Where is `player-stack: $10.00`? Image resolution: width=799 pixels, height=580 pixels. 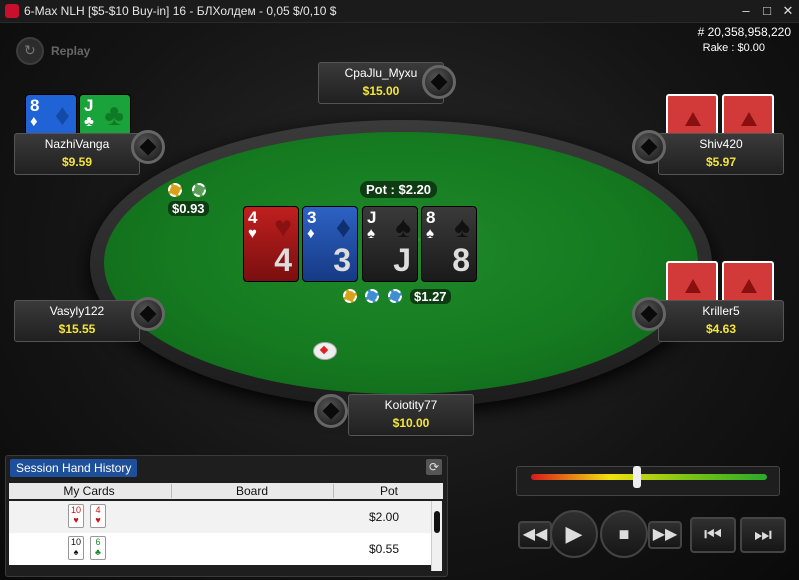
player-stack: $10.00 is located at coordinates (411, 423).